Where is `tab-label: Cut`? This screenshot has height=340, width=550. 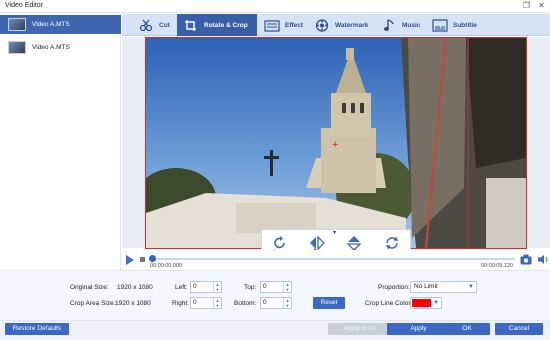
tab-label: Cut is located at coordinates (164, 25).